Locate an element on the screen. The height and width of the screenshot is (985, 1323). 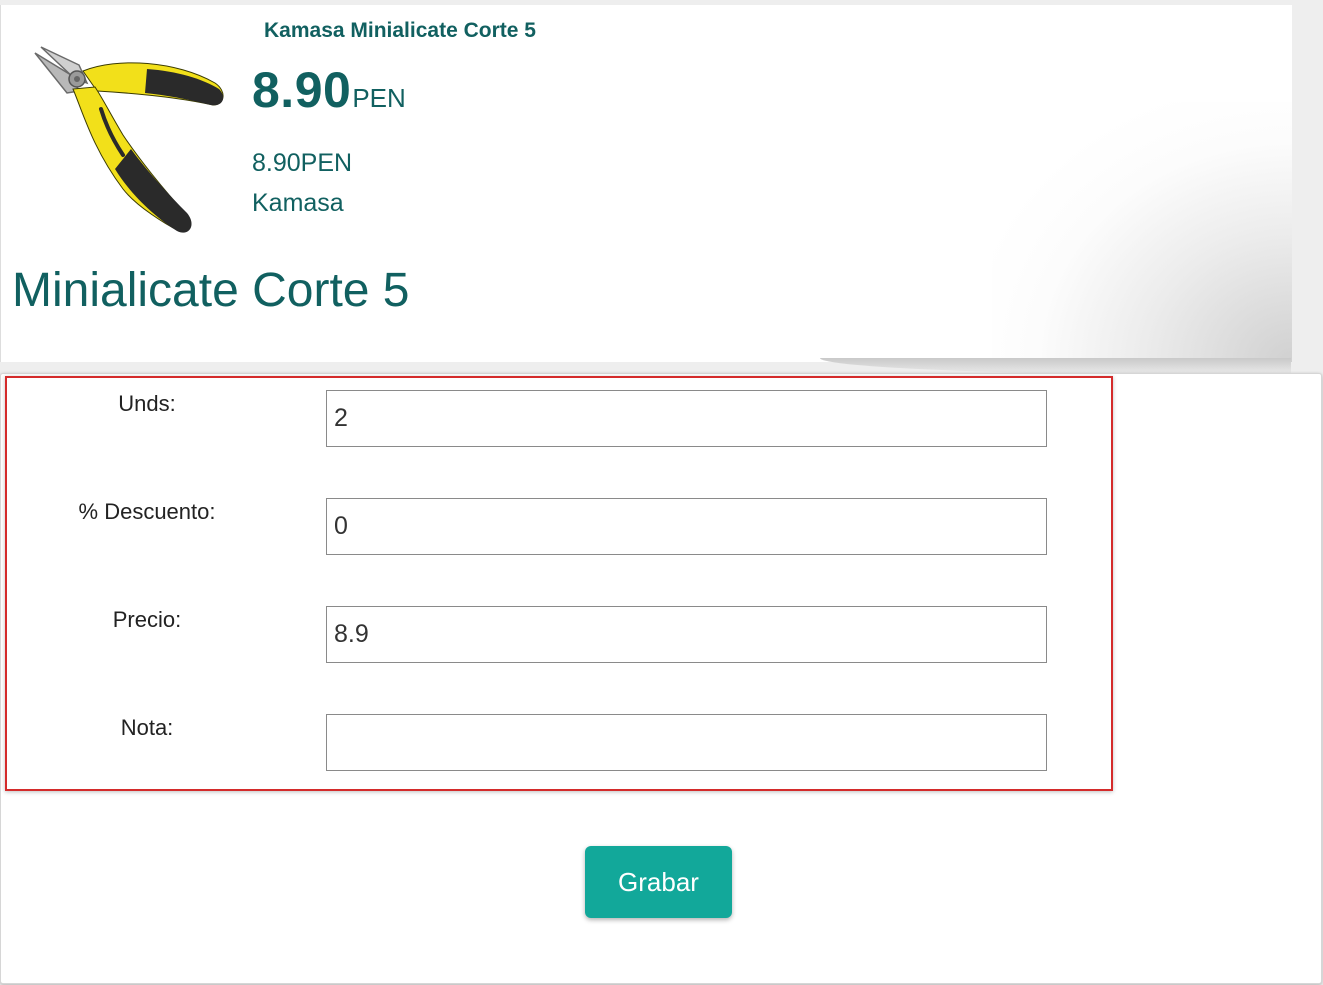
price-currency: PEN is located at coordinates (379, 98).